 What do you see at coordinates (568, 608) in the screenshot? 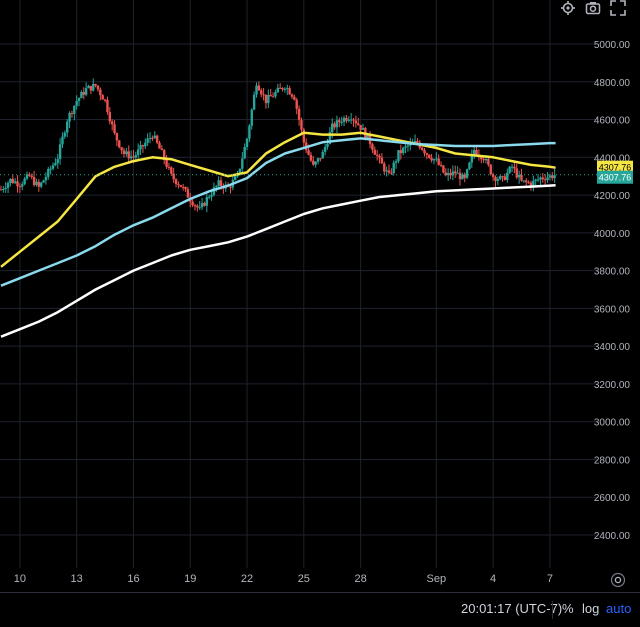
I see `percent-toggle: %` at bounding box center [568, 608].